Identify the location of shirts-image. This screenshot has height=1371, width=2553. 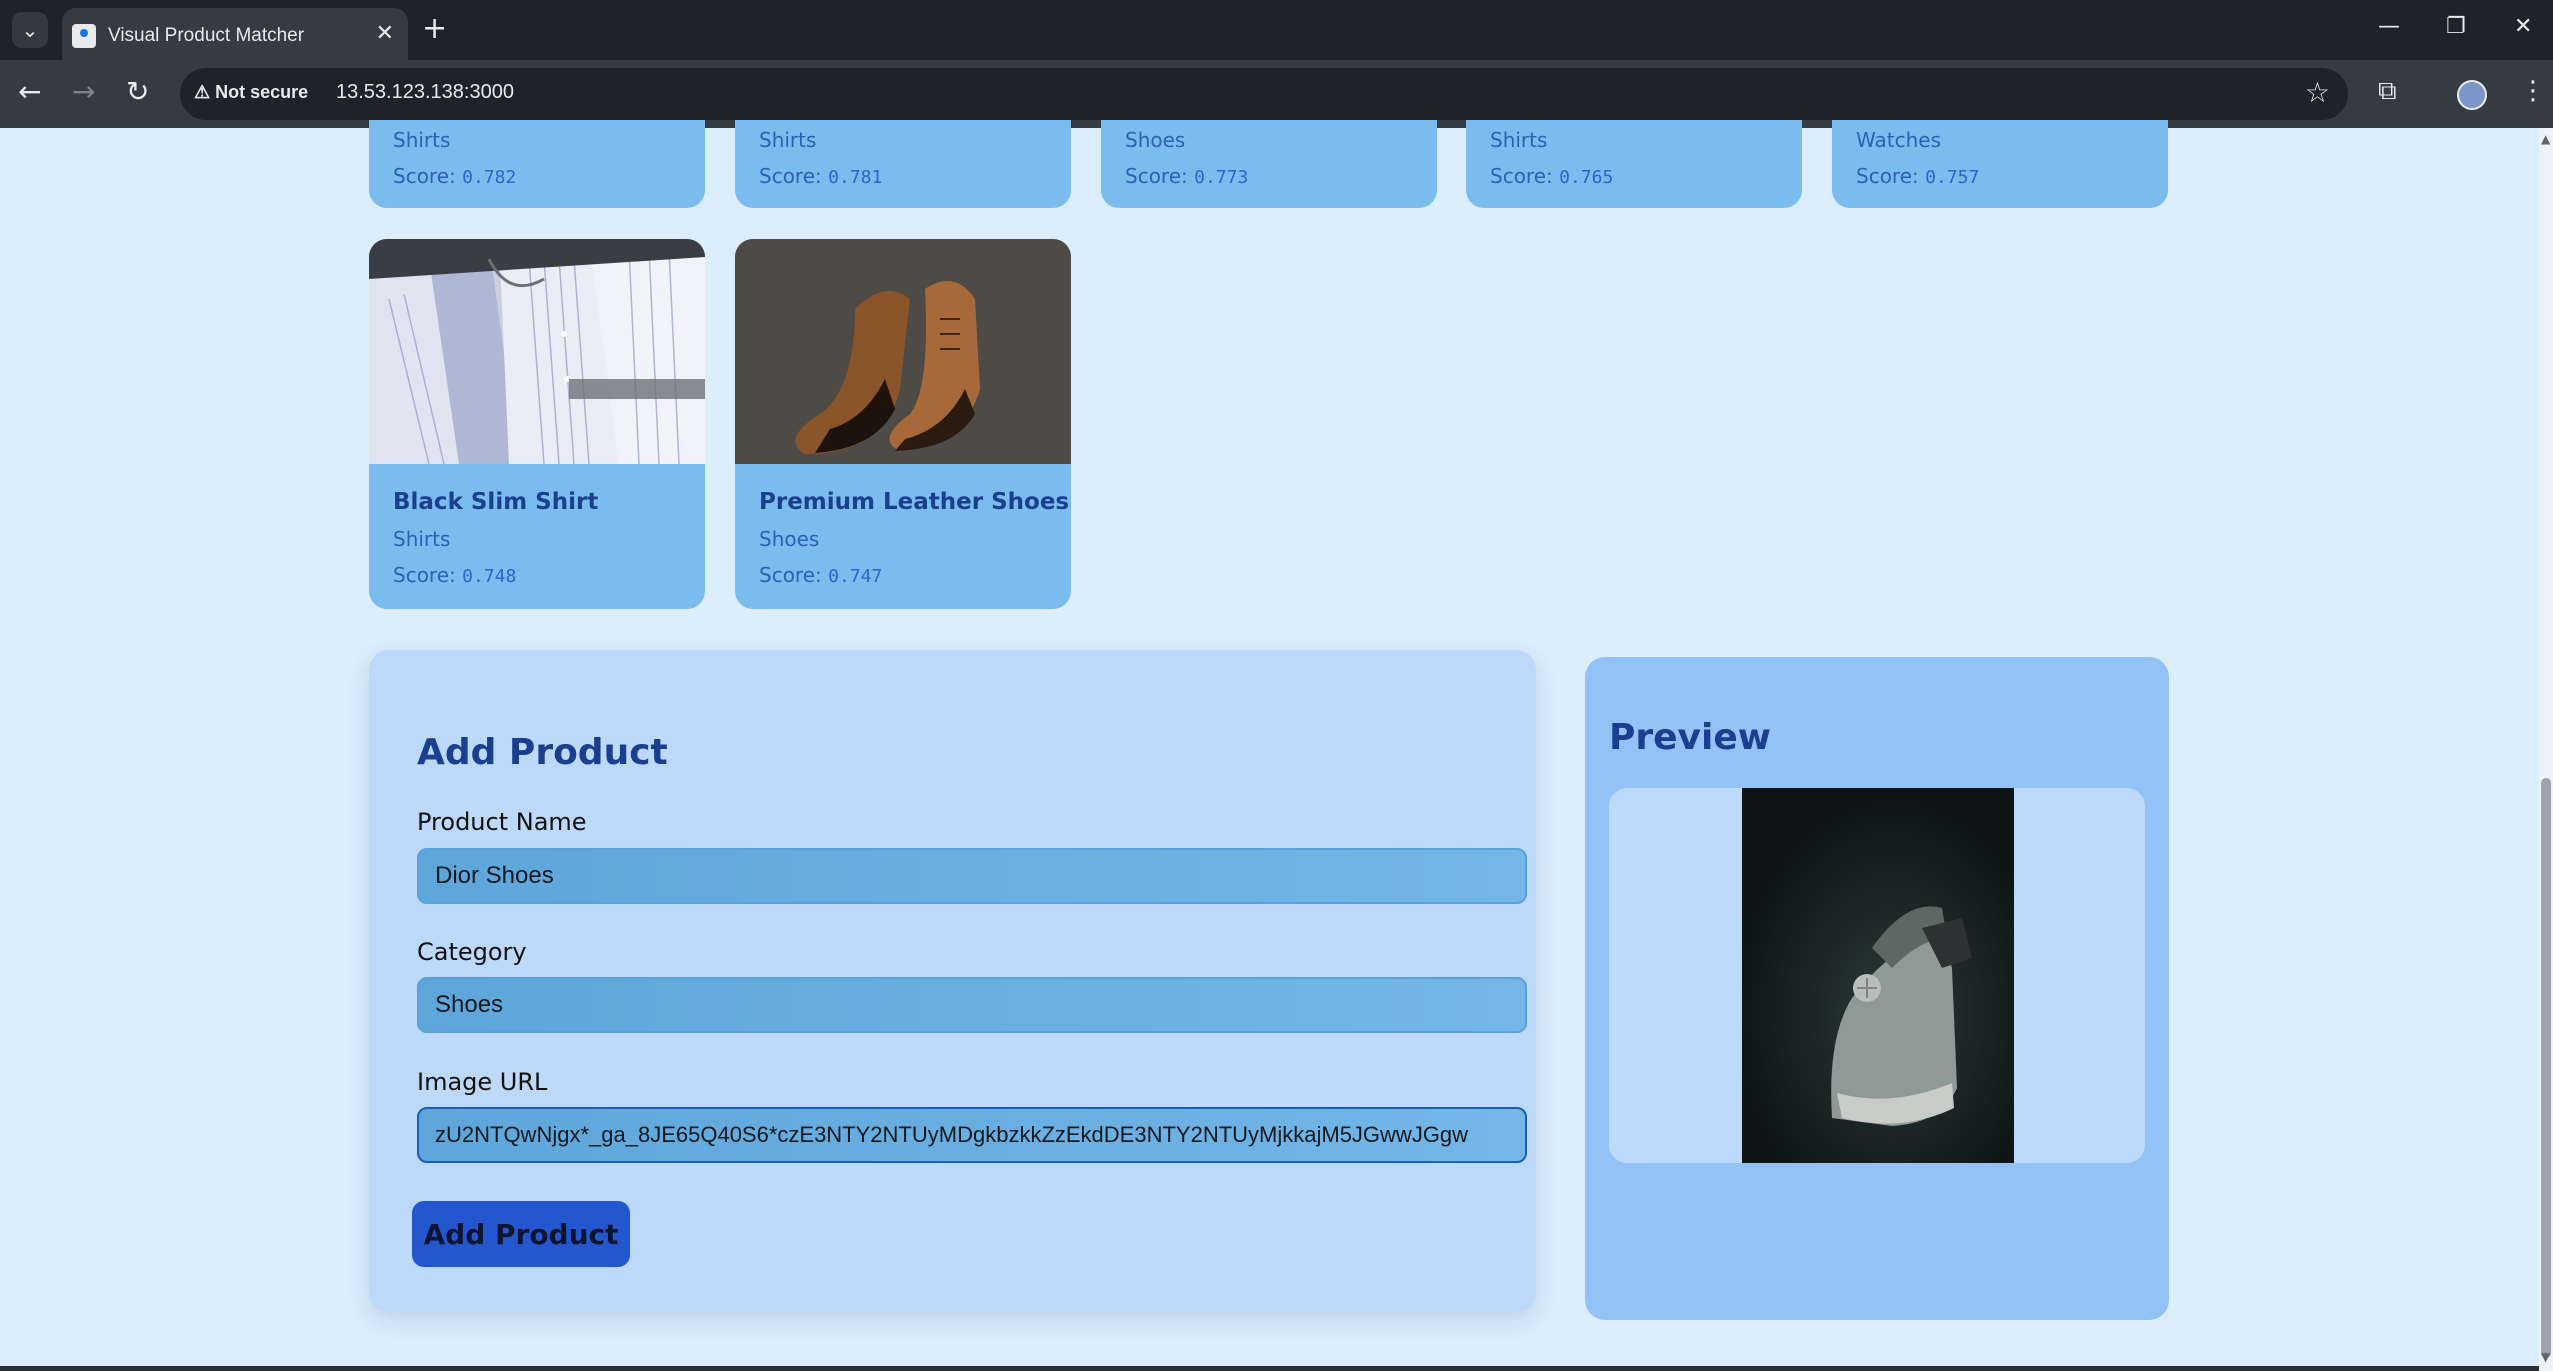
(537, 351).